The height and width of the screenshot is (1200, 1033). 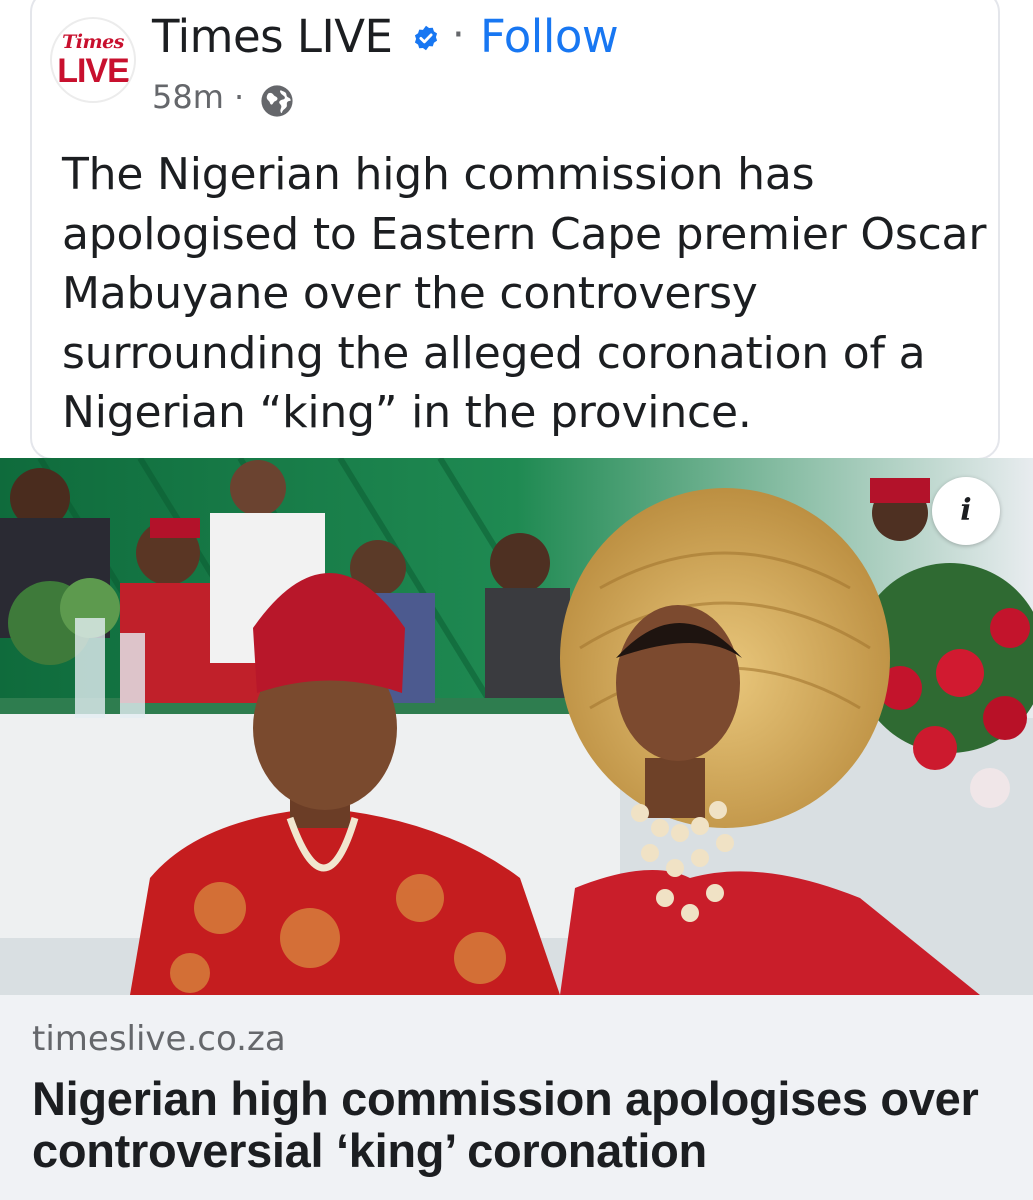 What do you see at coordinates (549, 36) in the screenshot?
I see `follow-button: Follow` at bounding box center [549, 36].